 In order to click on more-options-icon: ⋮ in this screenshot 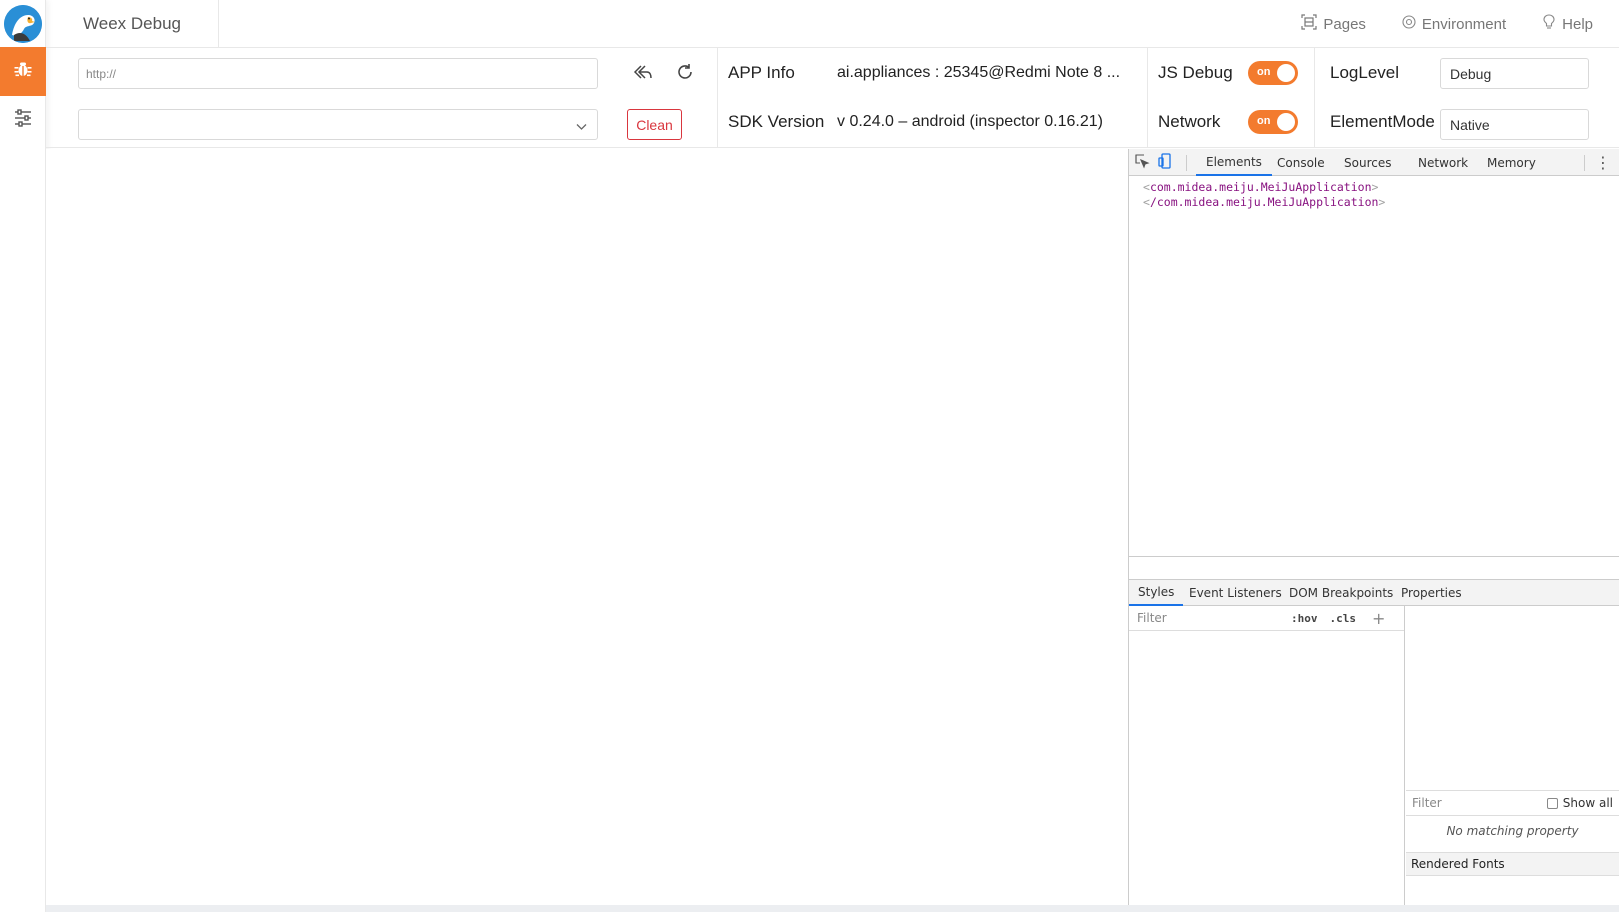, I will do `click(1603, 162)`.